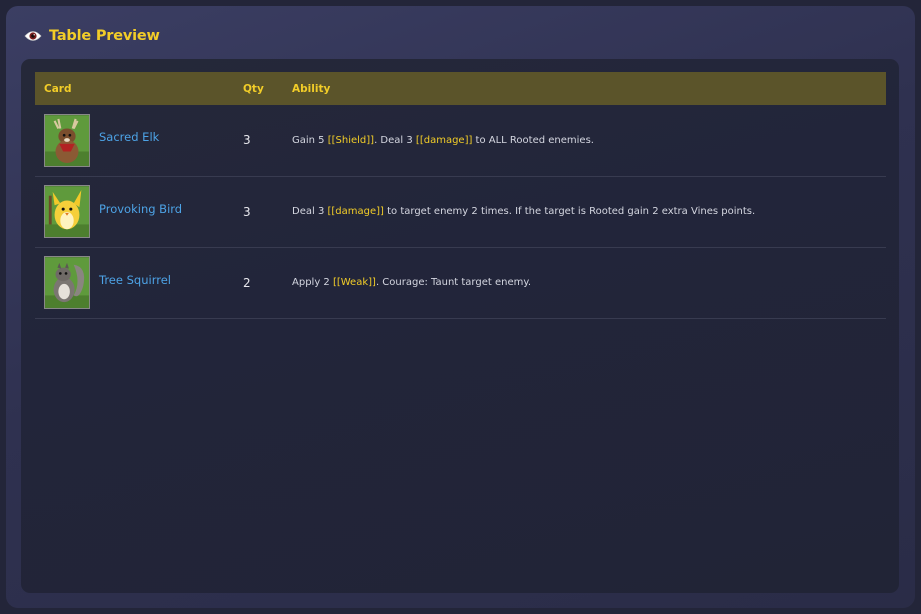  Describe the element at coordinates (129, 137) in the screenshot. I see `card-name: Sacred Elk` at that location.